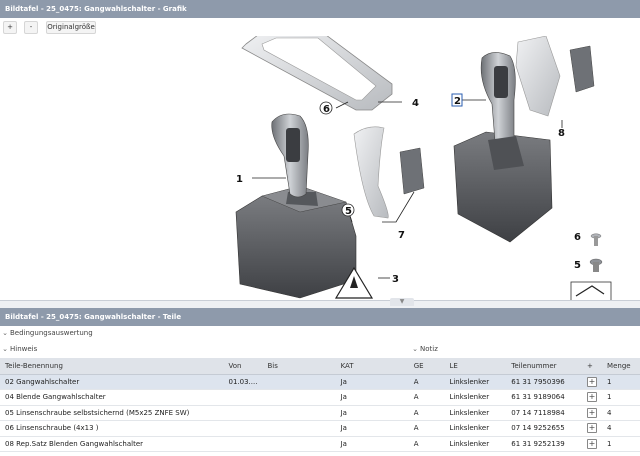 This screenshot has height=456, width=640. Describe the element at coordinates (317, 73) in the screenshot. I see `trim-frame-part` at that location.